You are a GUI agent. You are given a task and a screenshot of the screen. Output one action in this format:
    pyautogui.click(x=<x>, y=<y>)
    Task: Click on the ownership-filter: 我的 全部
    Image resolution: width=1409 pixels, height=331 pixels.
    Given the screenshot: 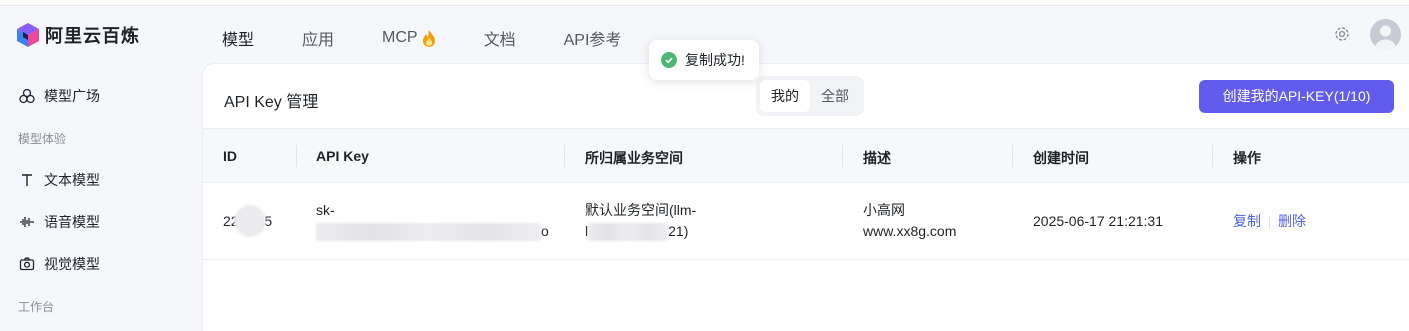 What is the action you would take?
    pyautogui.click(x=810, y=96)
    